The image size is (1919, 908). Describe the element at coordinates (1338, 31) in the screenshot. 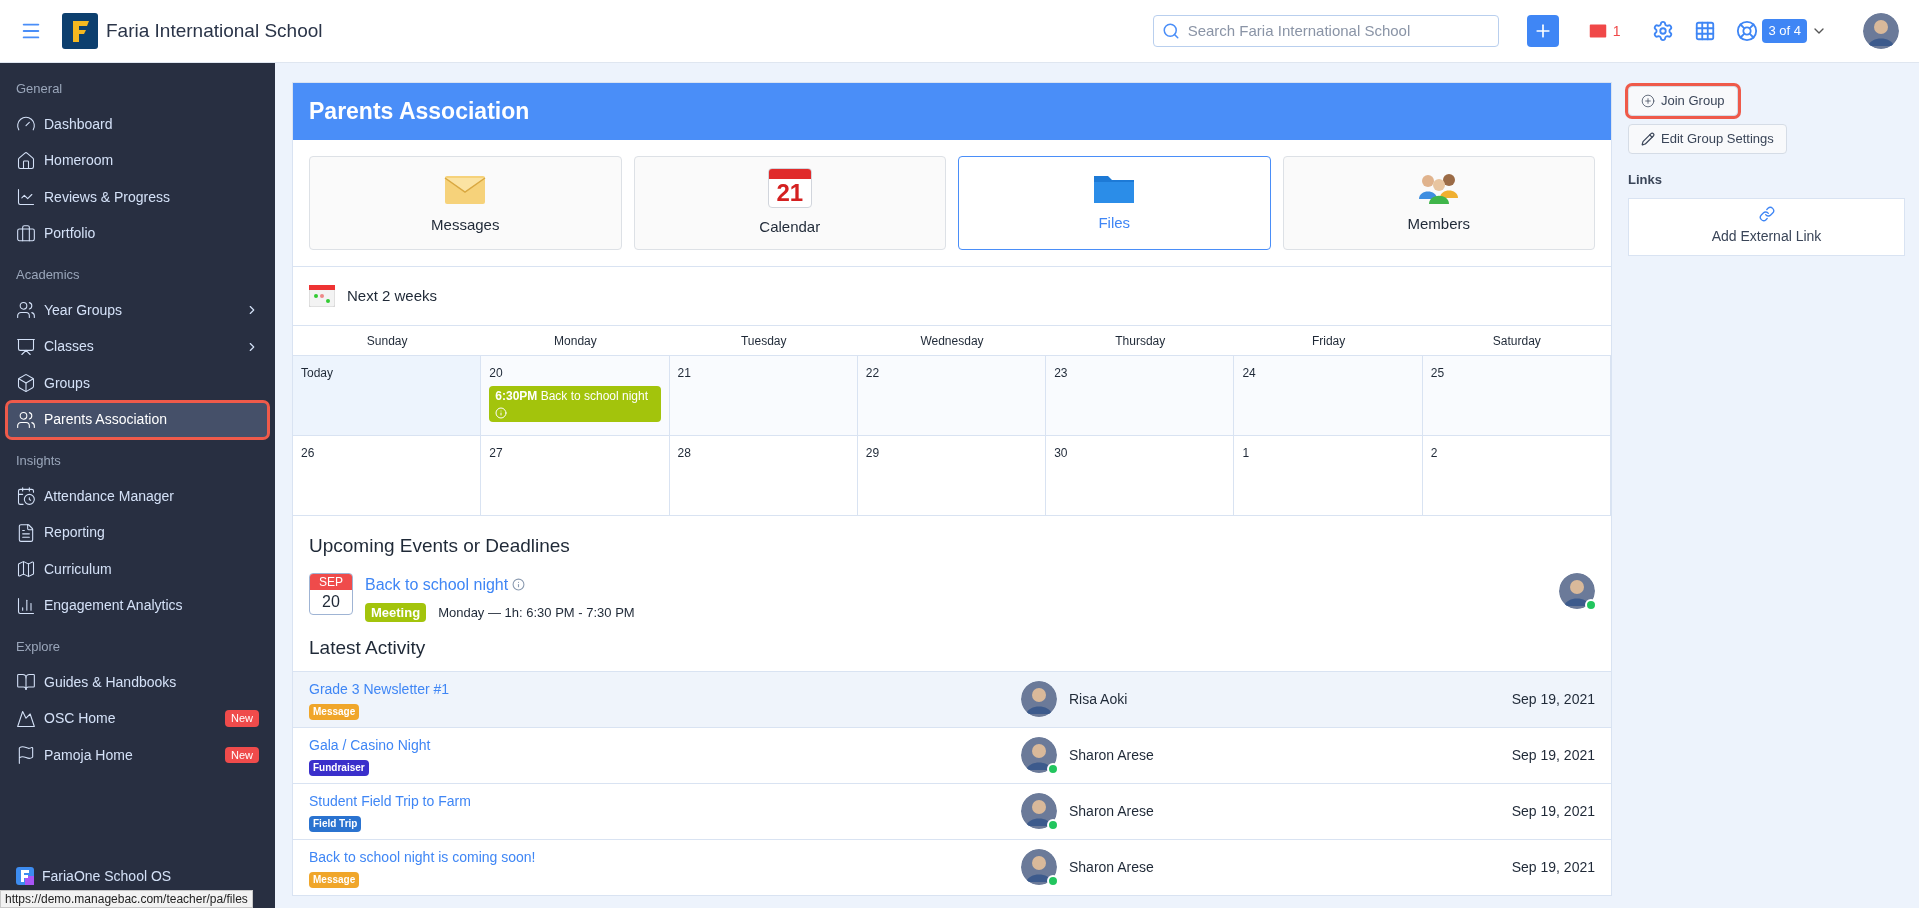

I see `search-input: Search Faria International School` at that location.